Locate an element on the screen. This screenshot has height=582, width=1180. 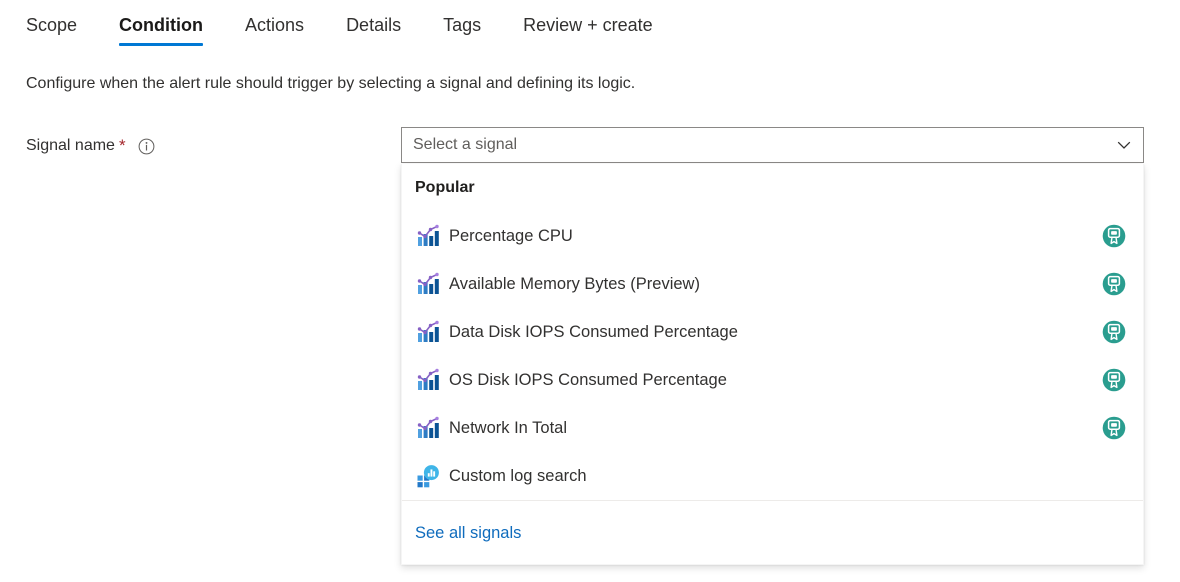
tab-tags: Tags is located at coordinates (462, 30).